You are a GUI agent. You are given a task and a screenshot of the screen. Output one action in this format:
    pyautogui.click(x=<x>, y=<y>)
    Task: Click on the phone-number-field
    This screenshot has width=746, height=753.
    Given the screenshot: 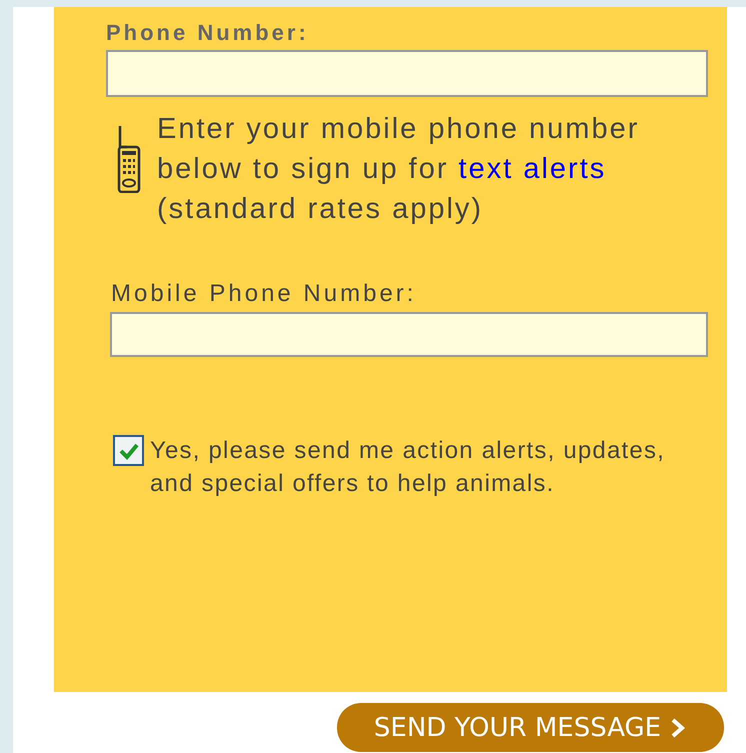 What is the action you would take?
    pyautogui.click(x=407, y=73)
    